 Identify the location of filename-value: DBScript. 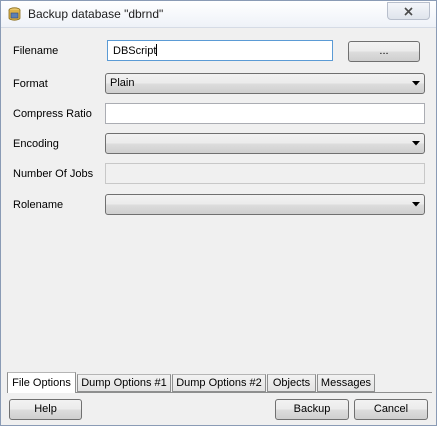
(135, 51).